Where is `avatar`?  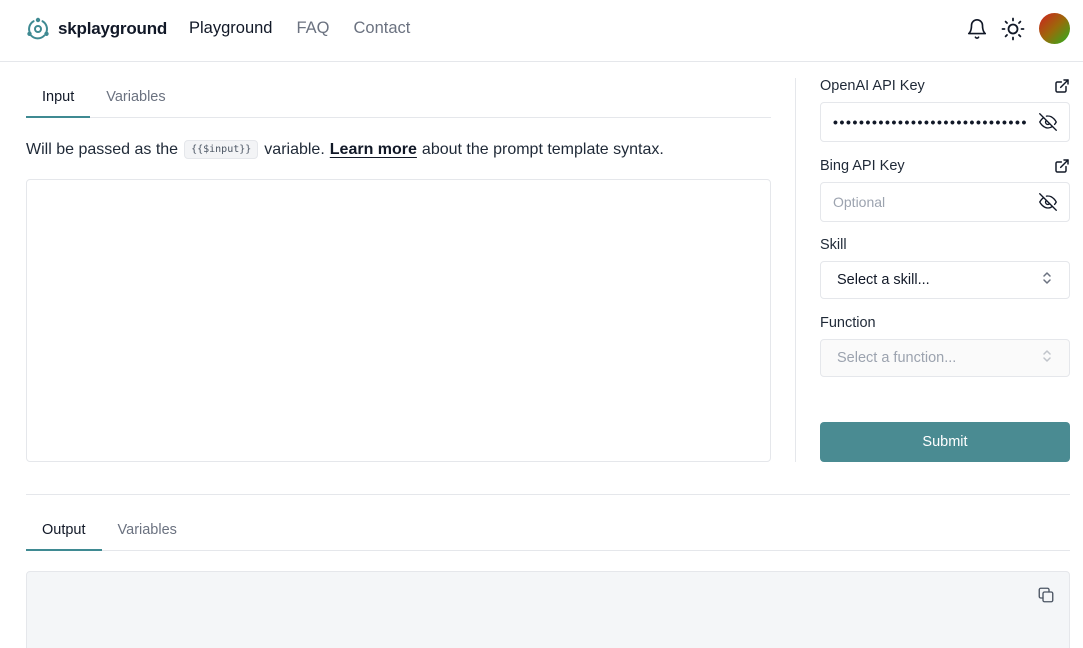 avatar is located at coordinates (1054, 28).